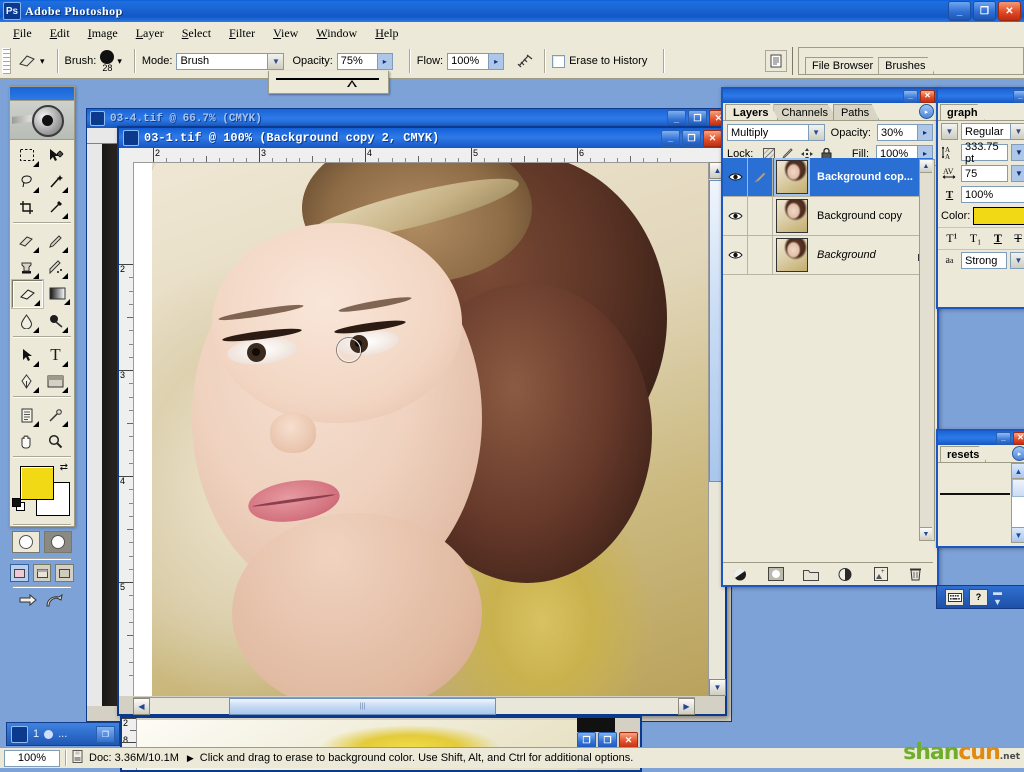 The image size is (1024, 772). Describe the element at coordinates (1017, 173) in the screenshot. I see `tracking-dropdown-arrow: ▼` at that location.